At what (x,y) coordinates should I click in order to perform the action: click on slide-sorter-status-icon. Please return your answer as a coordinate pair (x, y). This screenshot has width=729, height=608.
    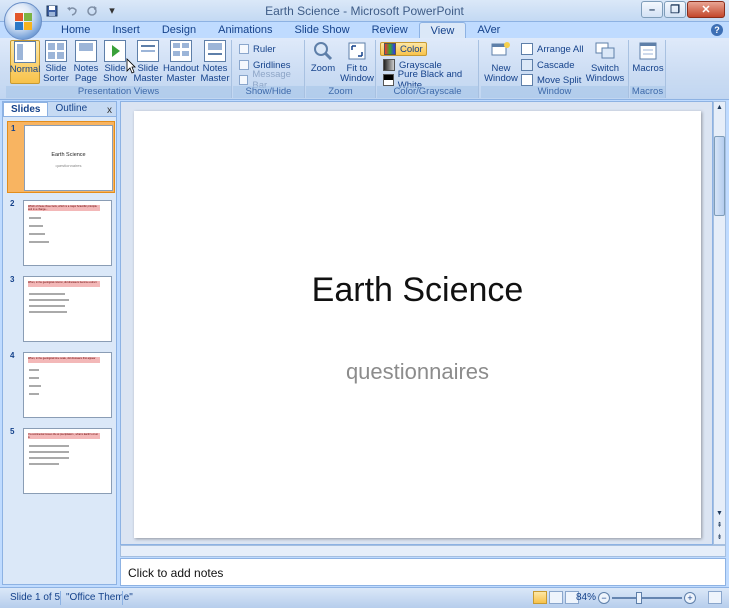
    Looking at the image, I should click on (556, 597).